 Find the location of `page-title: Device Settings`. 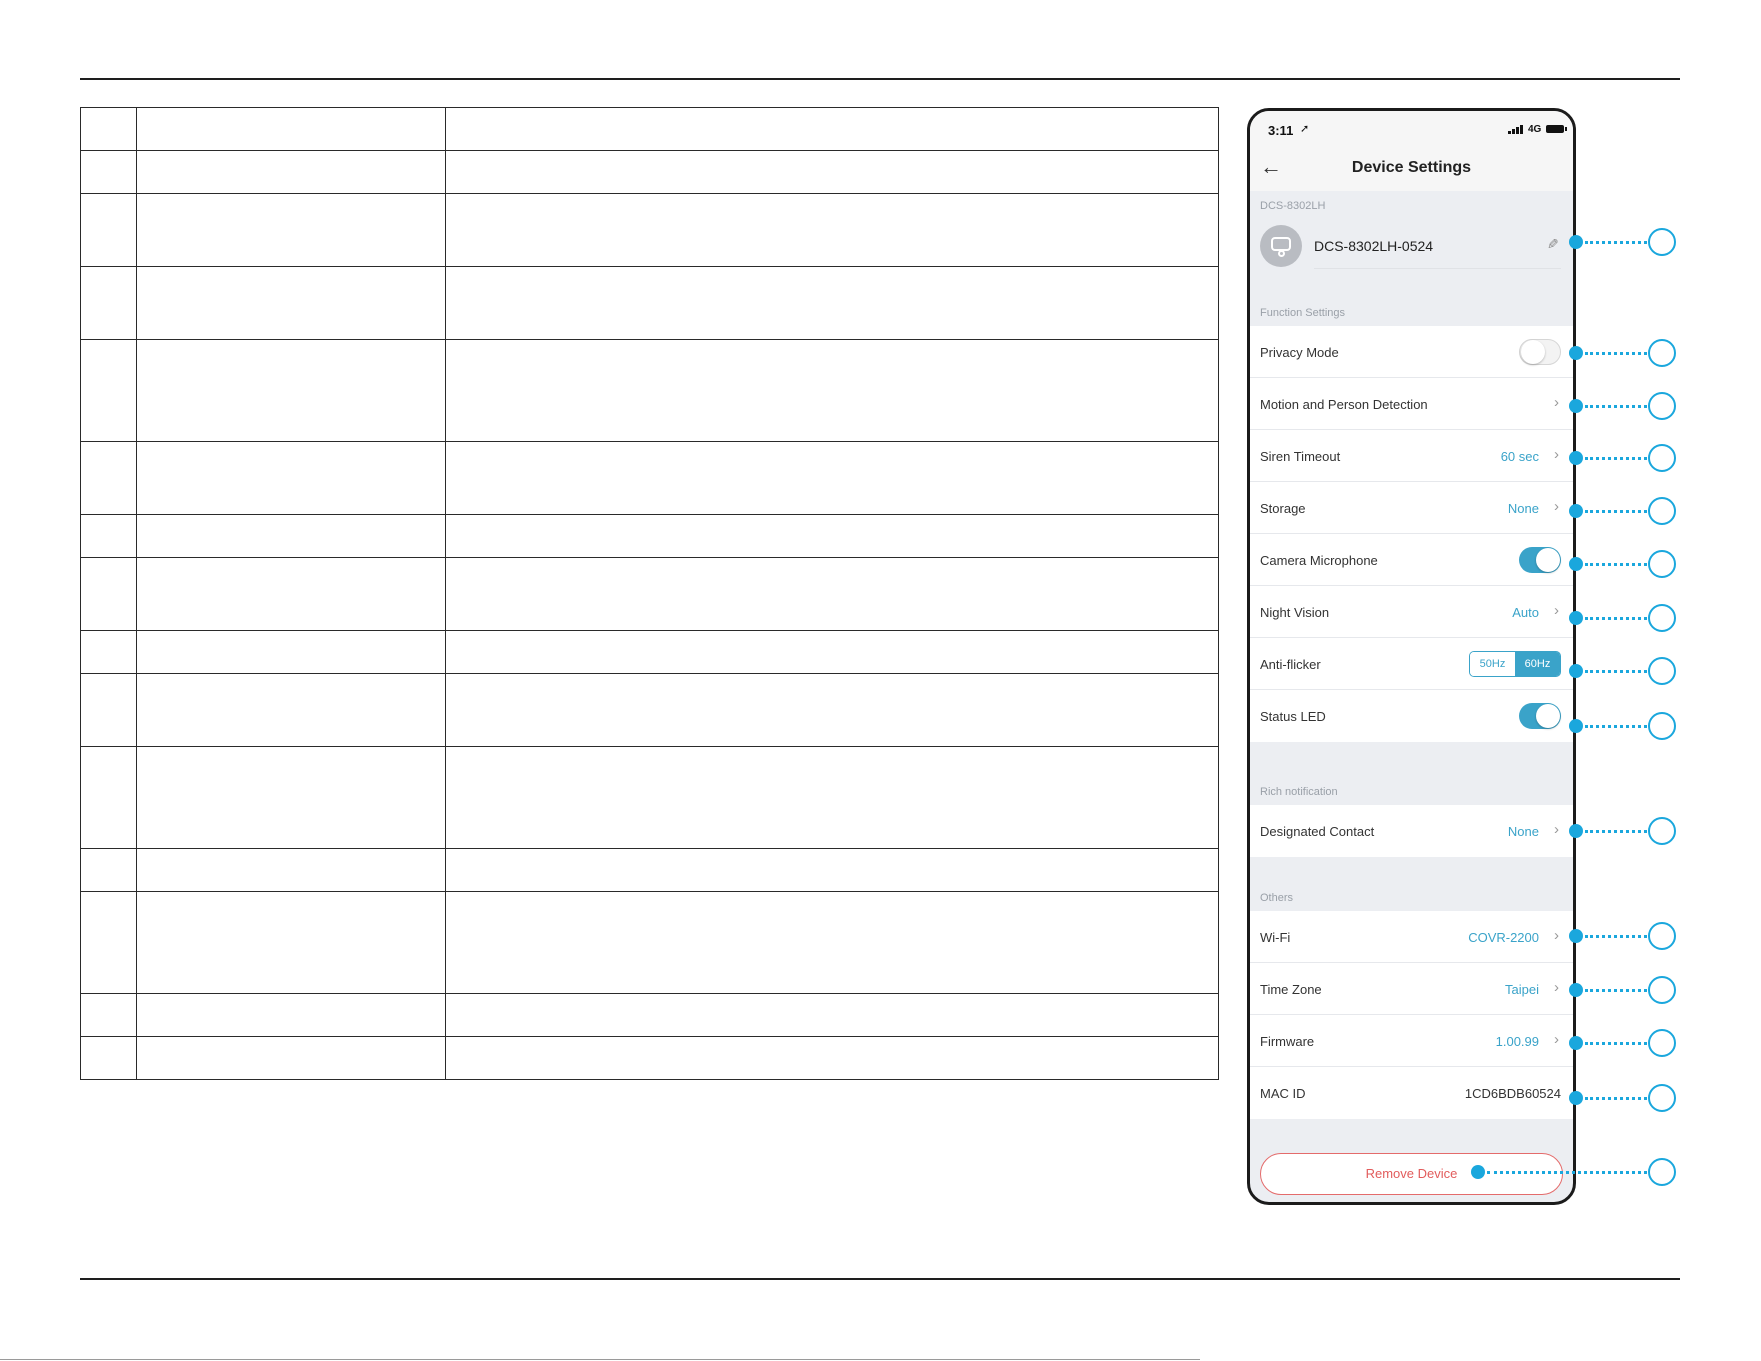

page-title: Device Settings is located at coordinates (1411, 167).